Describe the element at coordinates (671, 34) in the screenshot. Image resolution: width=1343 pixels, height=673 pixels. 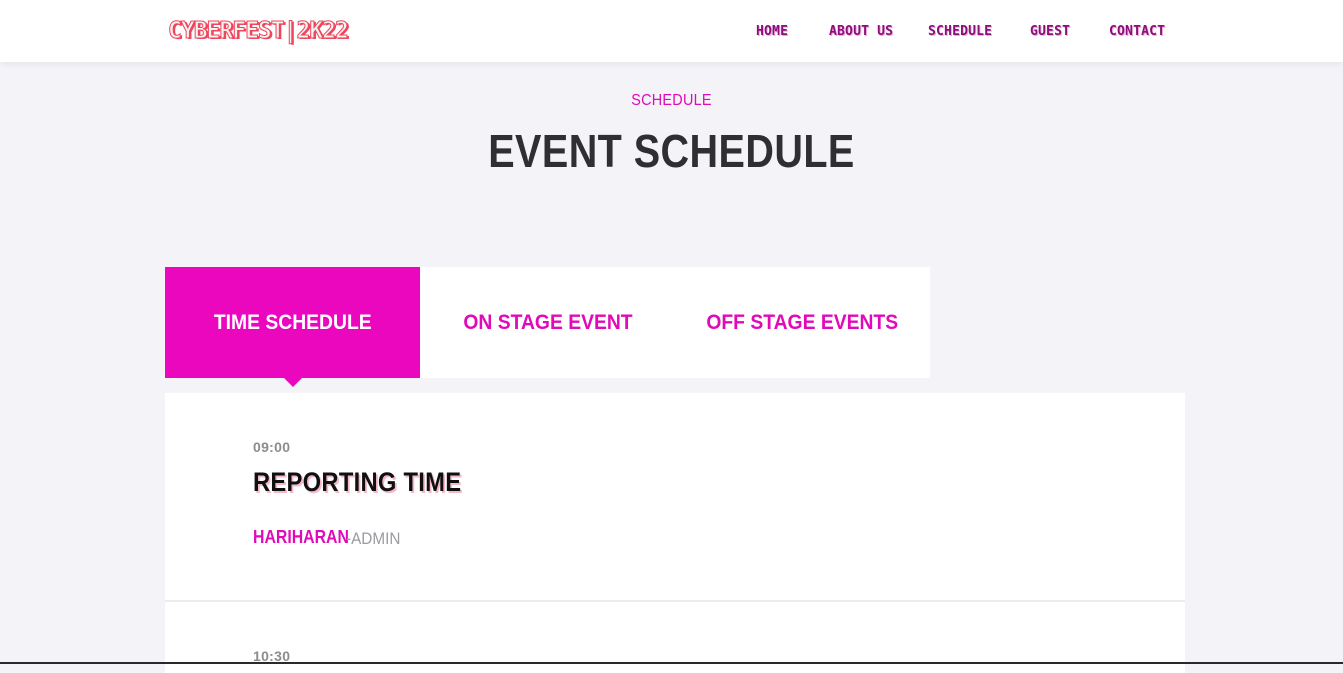
I see `main-nav: HOME ABOUT US SCHEDULE GUEST CONTACT` at that location.